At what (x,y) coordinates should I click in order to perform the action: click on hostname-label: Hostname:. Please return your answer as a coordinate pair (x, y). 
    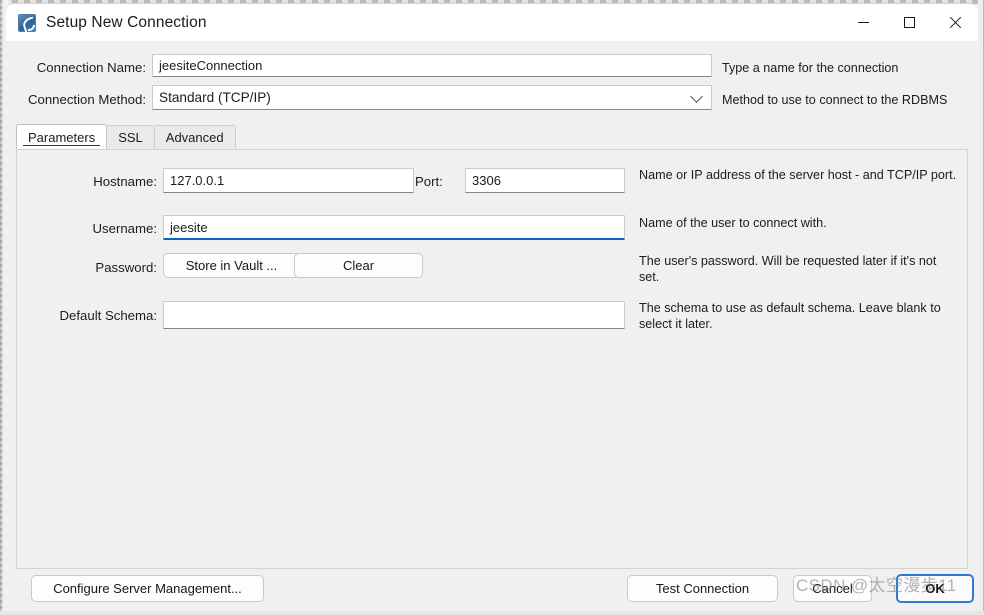
    Looking at the image, I should click on (125, 181).